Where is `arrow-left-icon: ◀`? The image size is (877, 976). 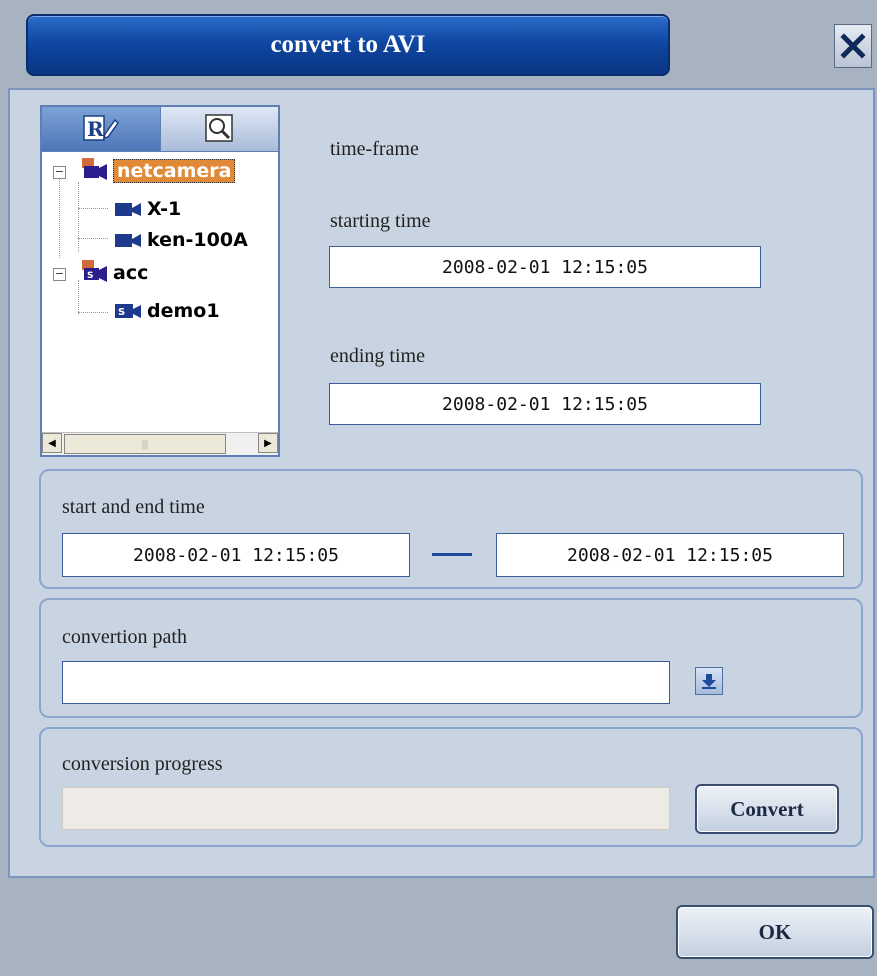
arrow-left-icon: ◀ is located at coordinates (52, 443).